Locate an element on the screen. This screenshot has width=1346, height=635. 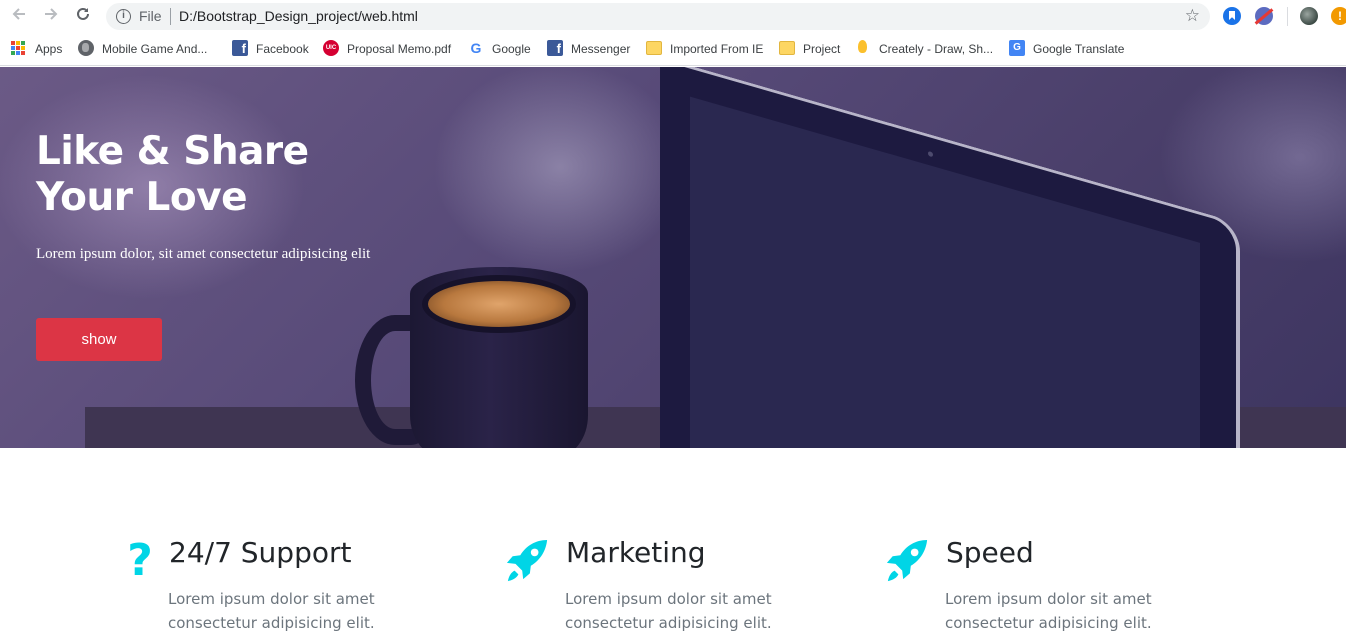
bookmark-label: Google Translate is located at coordinates (1079, 49).